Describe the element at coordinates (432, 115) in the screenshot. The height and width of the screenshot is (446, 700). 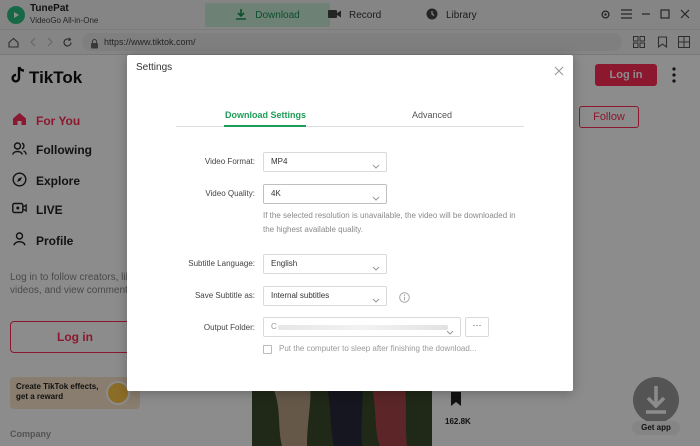
I see `tab-advanced: Advanced` at that location.